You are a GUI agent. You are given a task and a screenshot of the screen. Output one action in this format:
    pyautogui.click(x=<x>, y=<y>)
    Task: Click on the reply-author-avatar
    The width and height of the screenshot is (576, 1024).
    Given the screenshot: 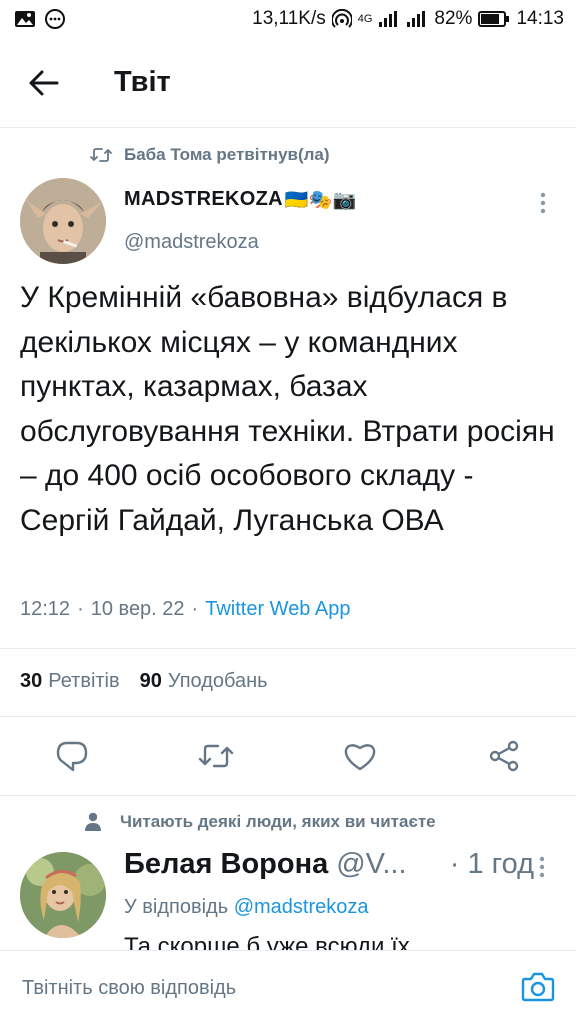 What is the action you would take?
    pyautogui.click(x=63, y=895)
    